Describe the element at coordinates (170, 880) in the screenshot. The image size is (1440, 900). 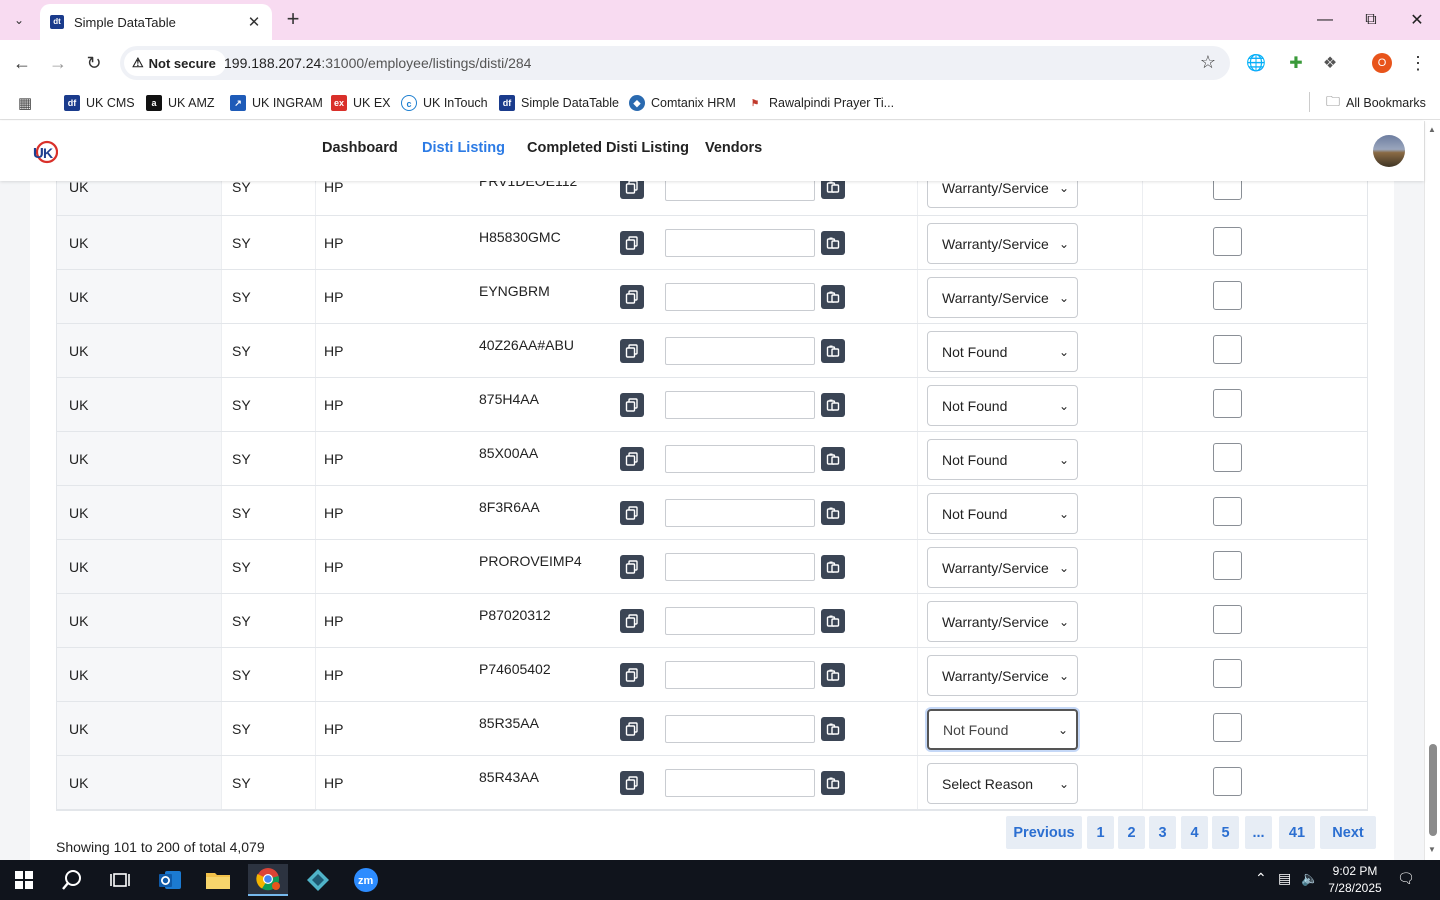
I see `outlook-icon` at that location.